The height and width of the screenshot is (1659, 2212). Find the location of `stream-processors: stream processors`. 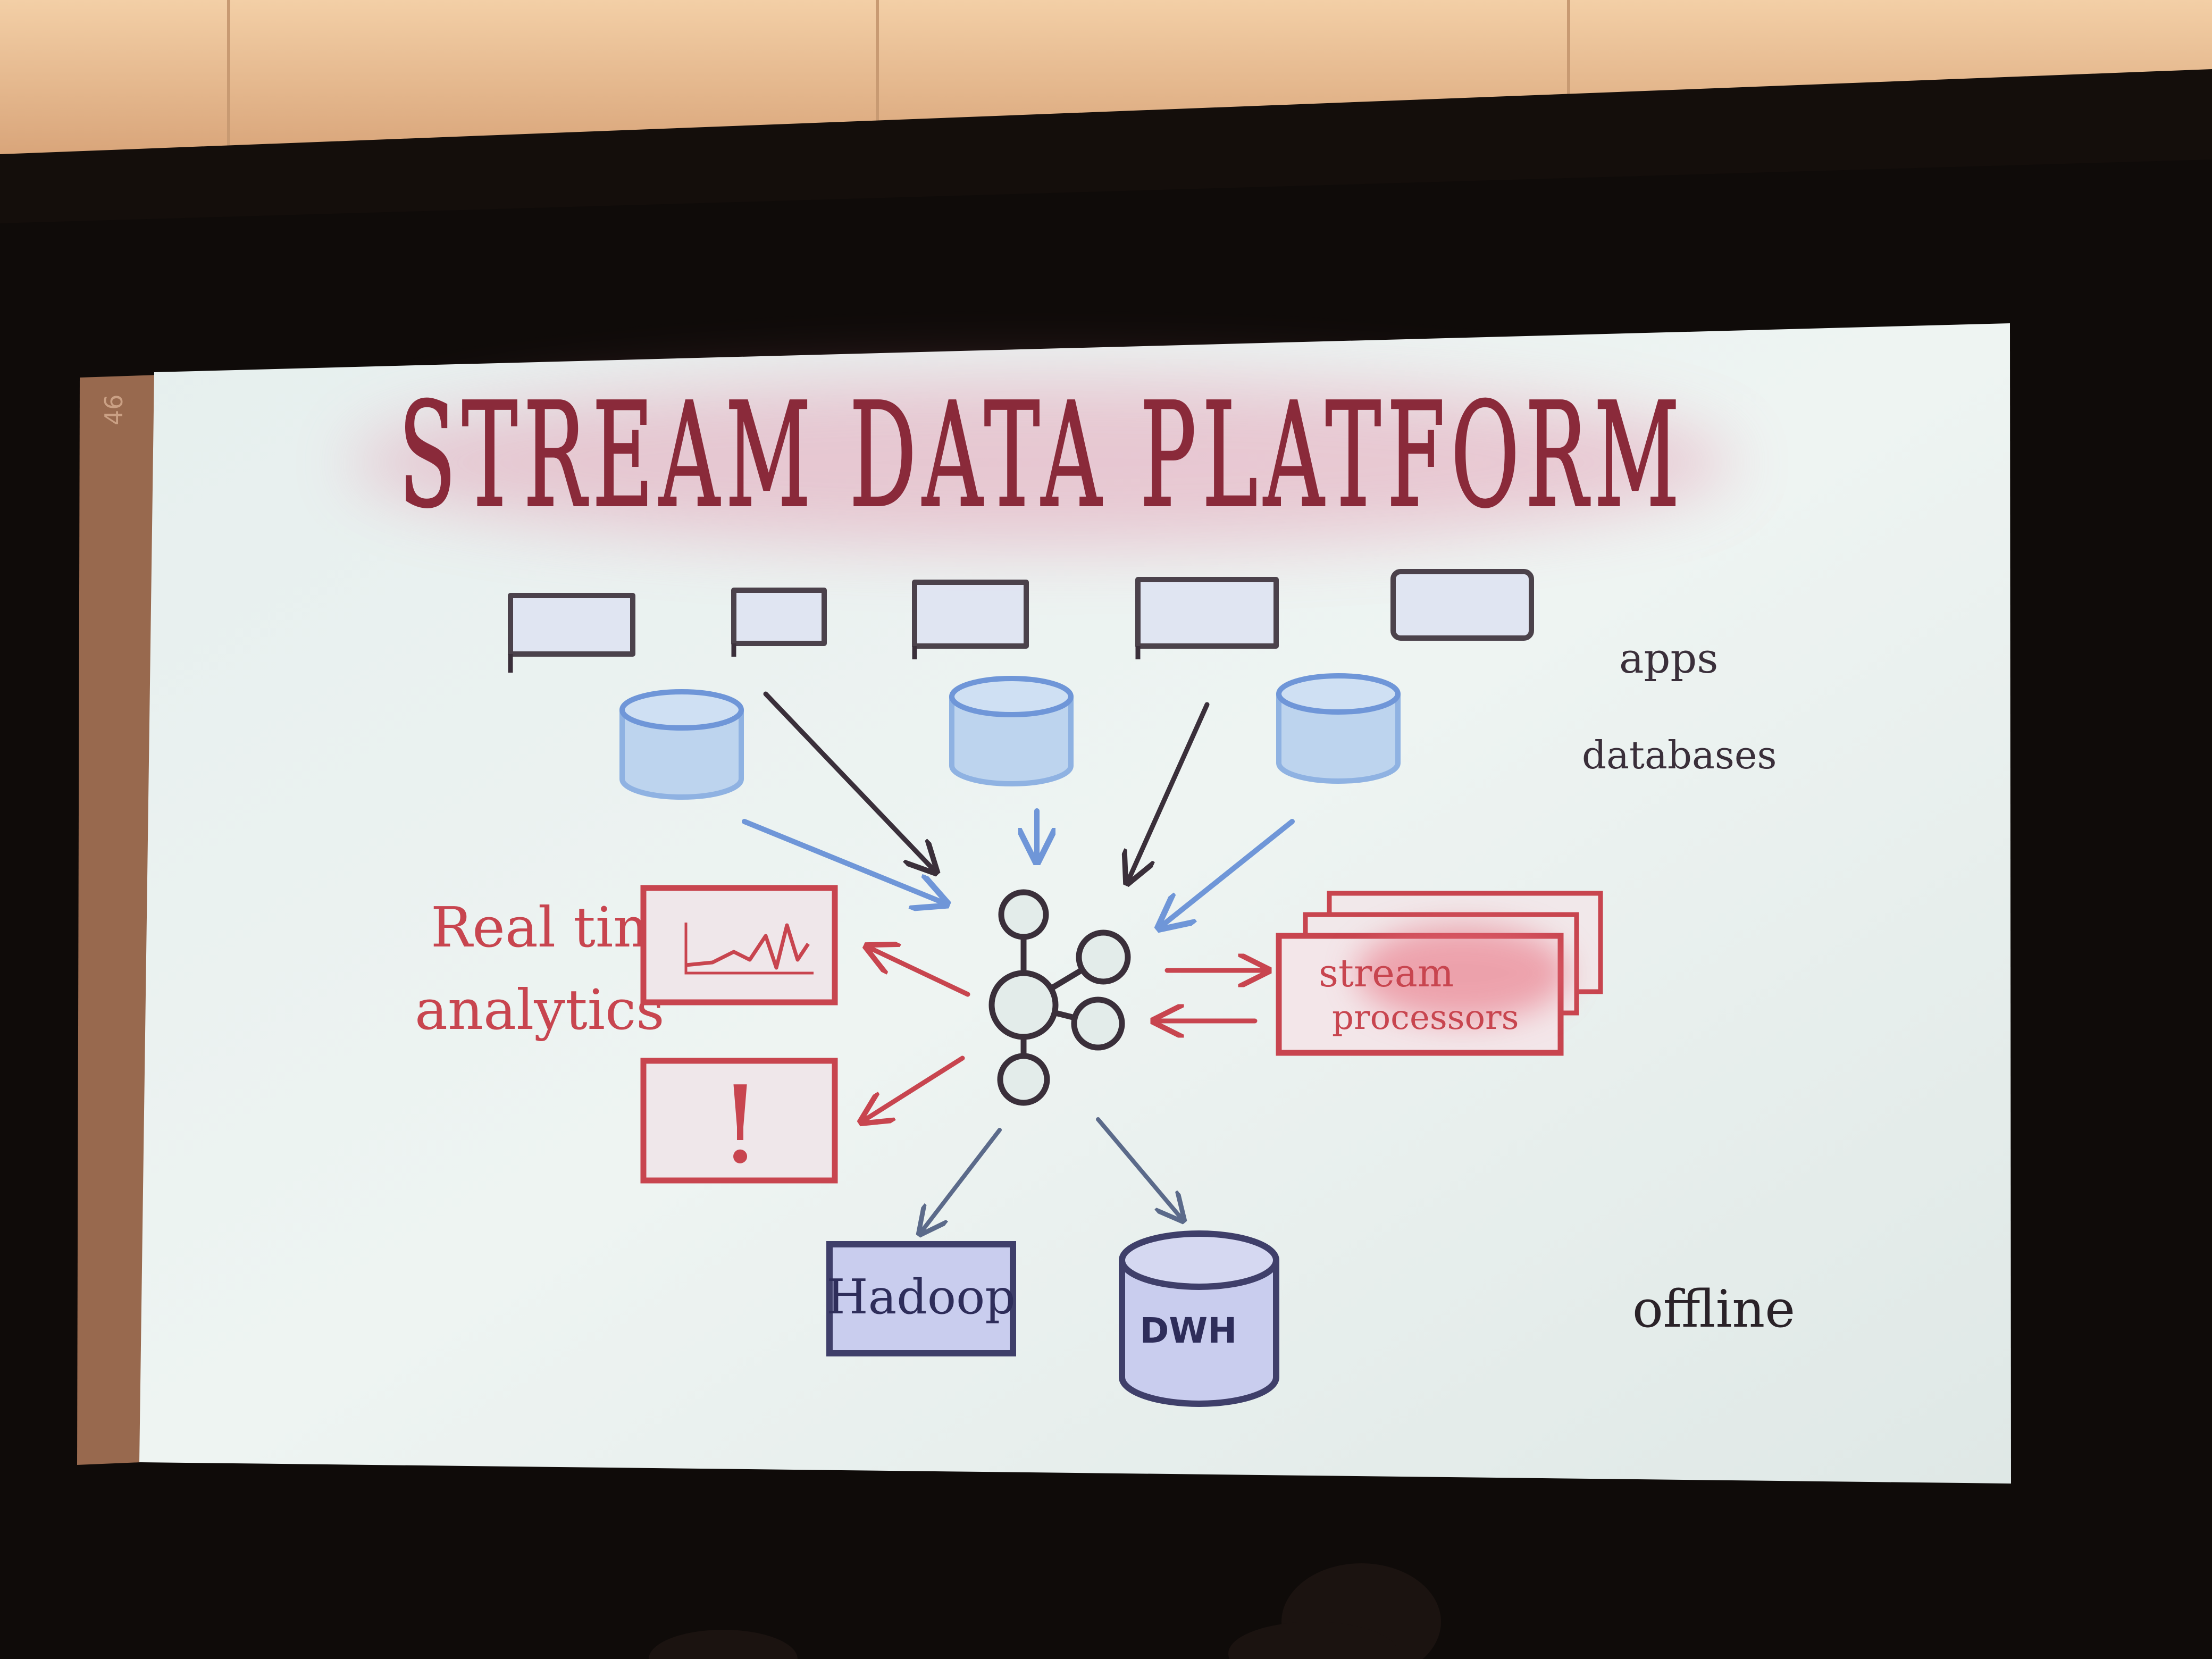

stream-processors: stream processors is located at coordinates (1439, 973).